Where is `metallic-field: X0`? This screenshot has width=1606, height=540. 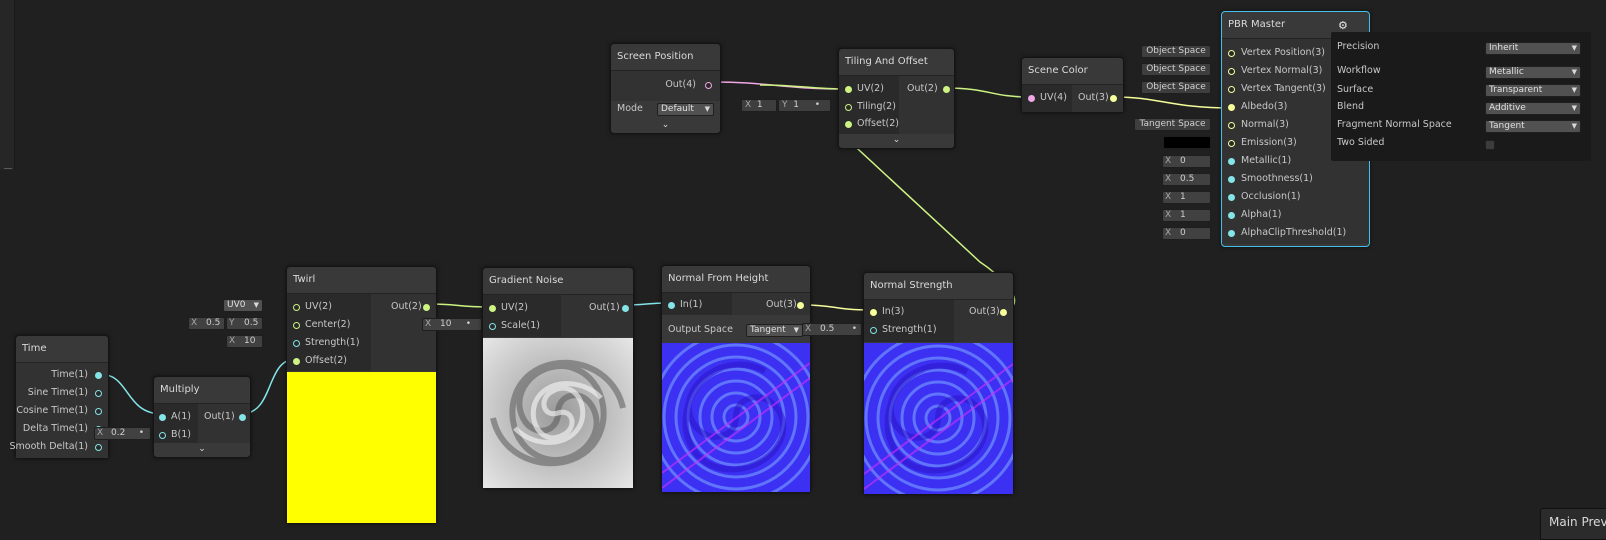 metallic-field: X0 is located at coordinates (1186, 161).